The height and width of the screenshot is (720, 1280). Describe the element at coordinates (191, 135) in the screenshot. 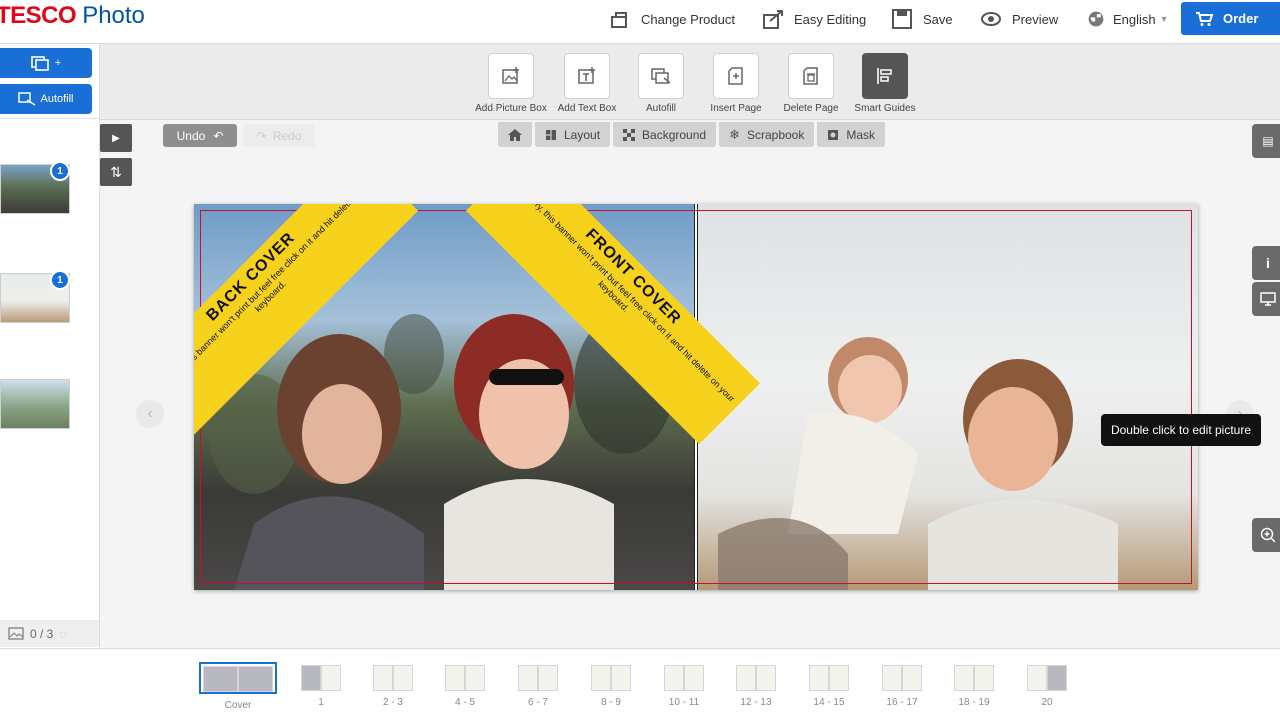

I see `undo-label: Undo` at that location.